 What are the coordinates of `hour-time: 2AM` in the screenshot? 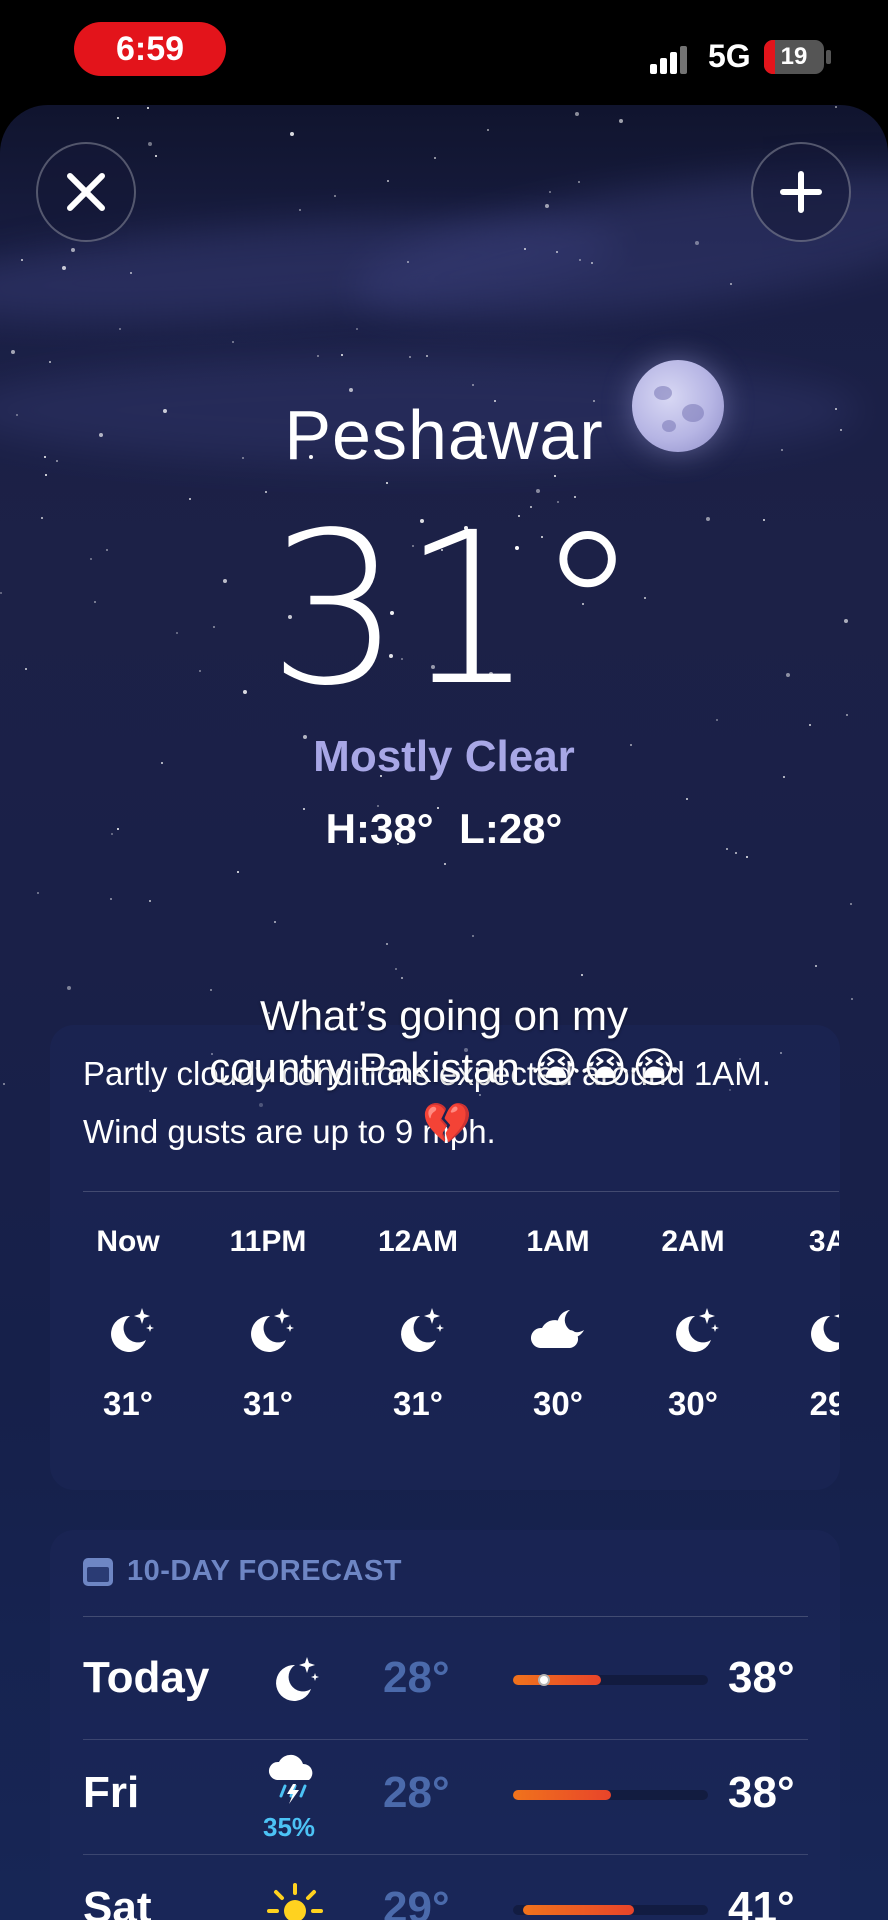 It's located at (693, 1241).